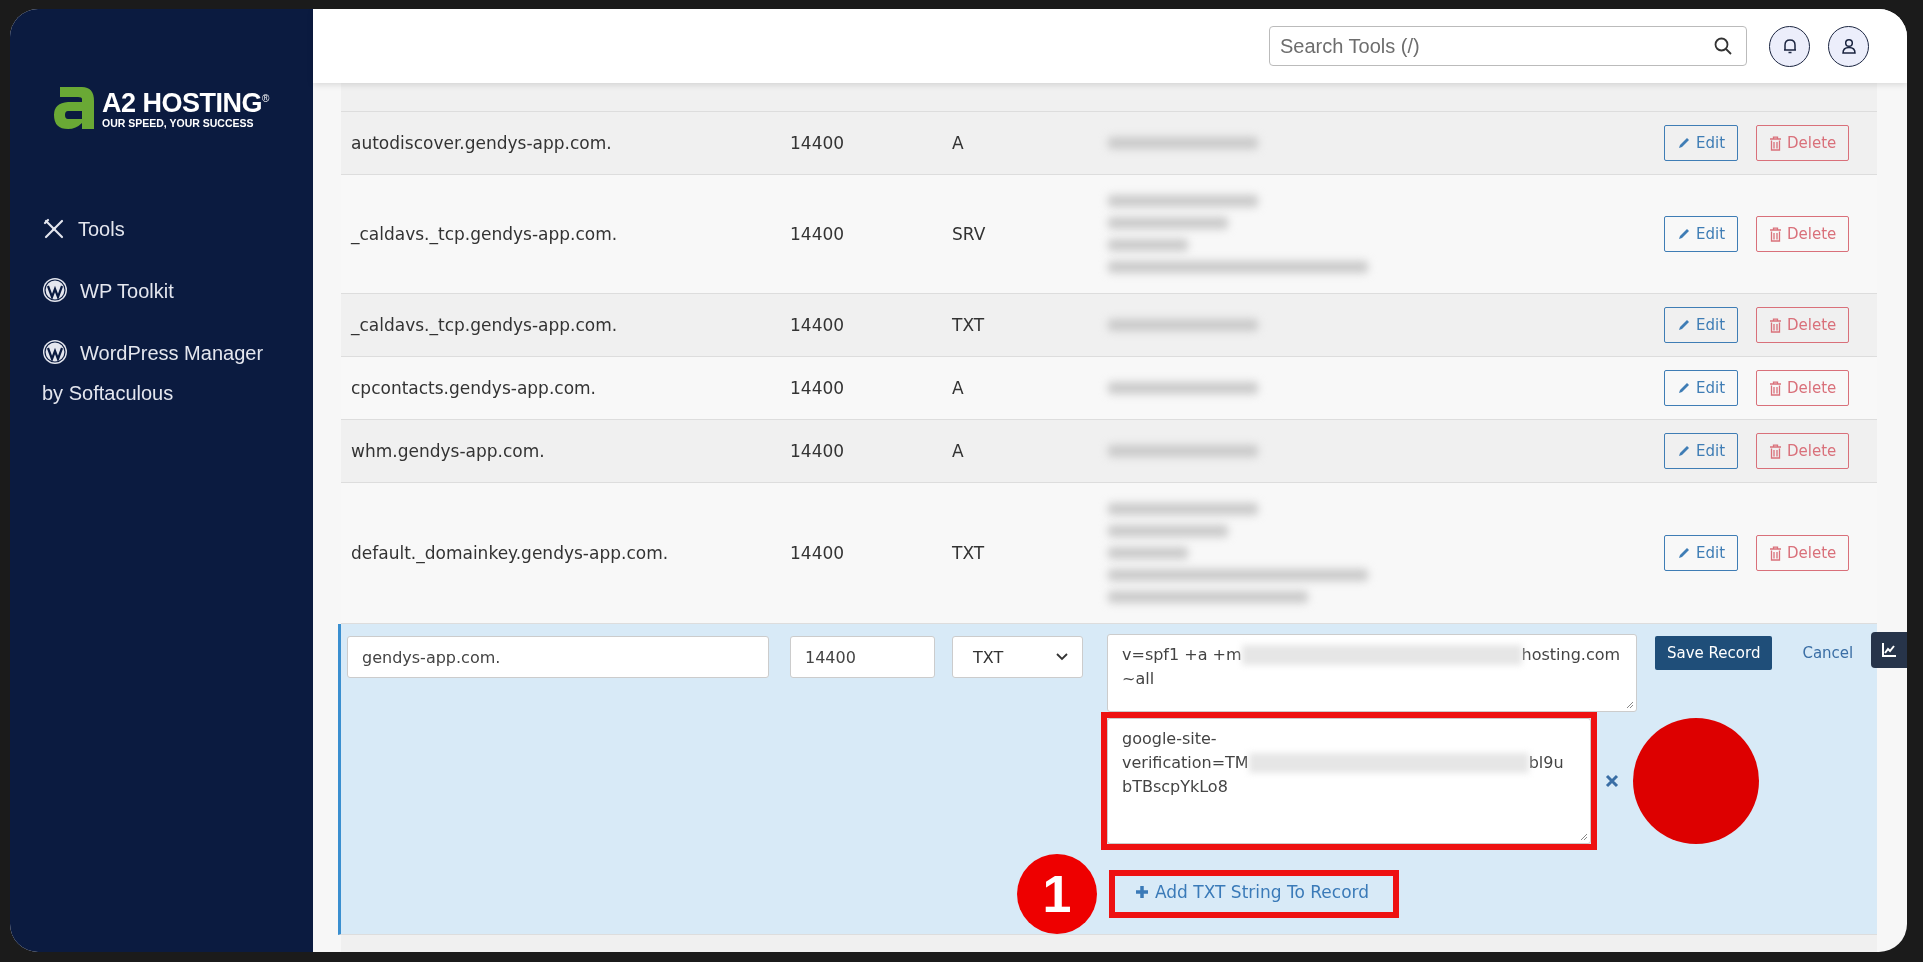  I want to click on account-button, so click(1848, 46).